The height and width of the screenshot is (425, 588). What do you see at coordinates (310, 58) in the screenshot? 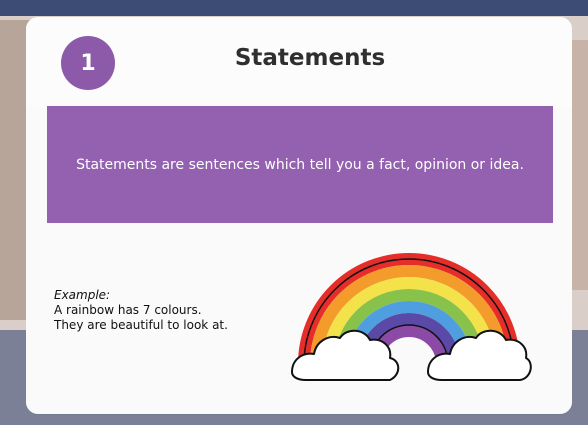
I see `slide-title: Statements` at bounding box center [310, 58].